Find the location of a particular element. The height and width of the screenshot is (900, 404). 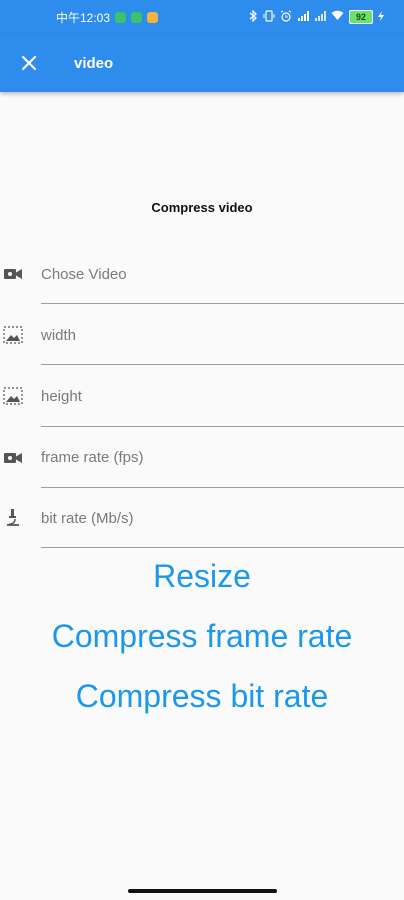

height-input is located at coordinates (222, 396).